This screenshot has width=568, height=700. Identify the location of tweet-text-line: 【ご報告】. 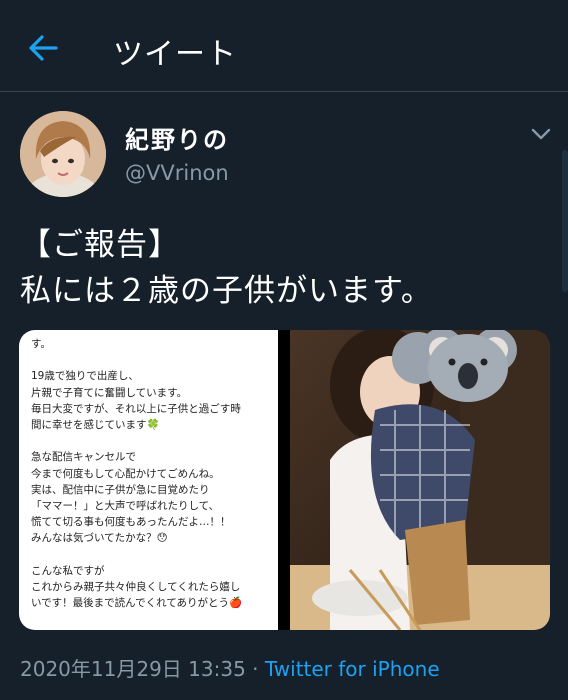
(100, 245).